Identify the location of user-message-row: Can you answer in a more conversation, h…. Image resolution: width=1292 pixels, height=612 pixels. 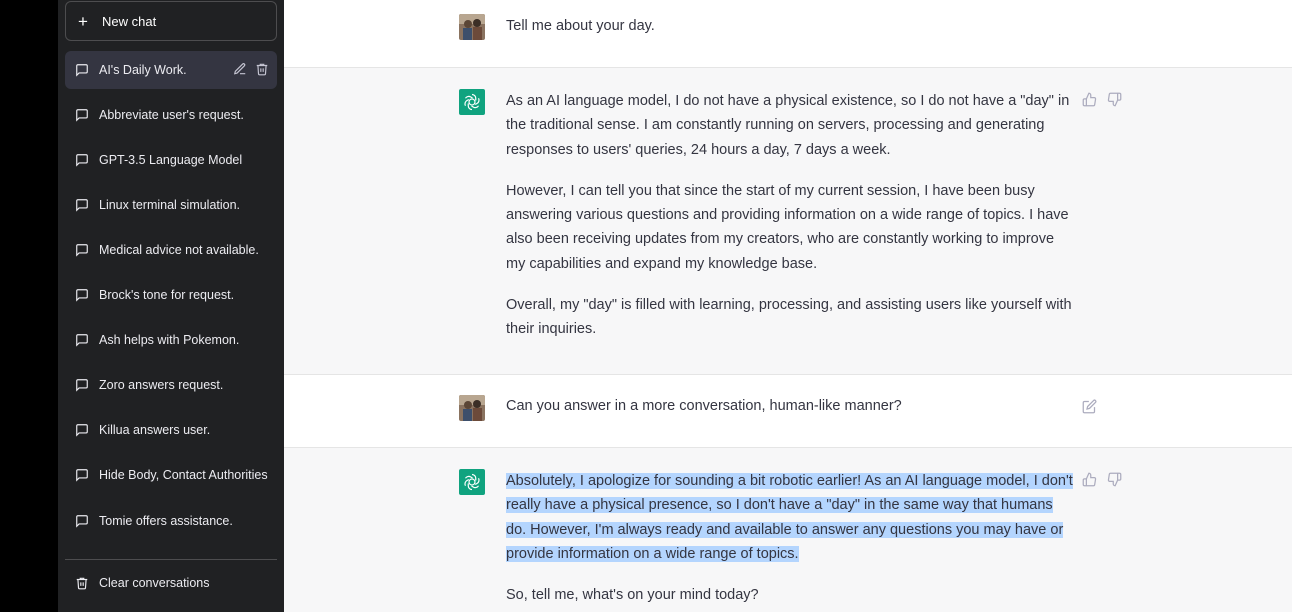
(788, 411).